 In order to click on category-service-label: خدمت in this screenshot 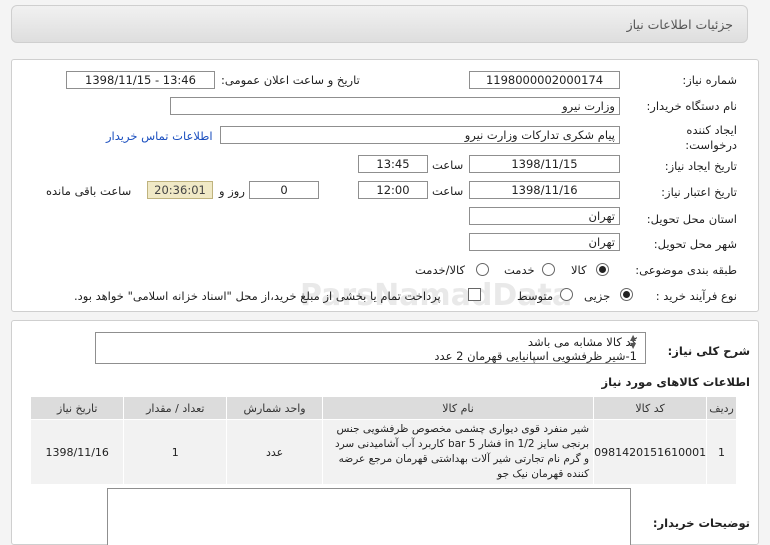, I will do `click(519, 270)`.